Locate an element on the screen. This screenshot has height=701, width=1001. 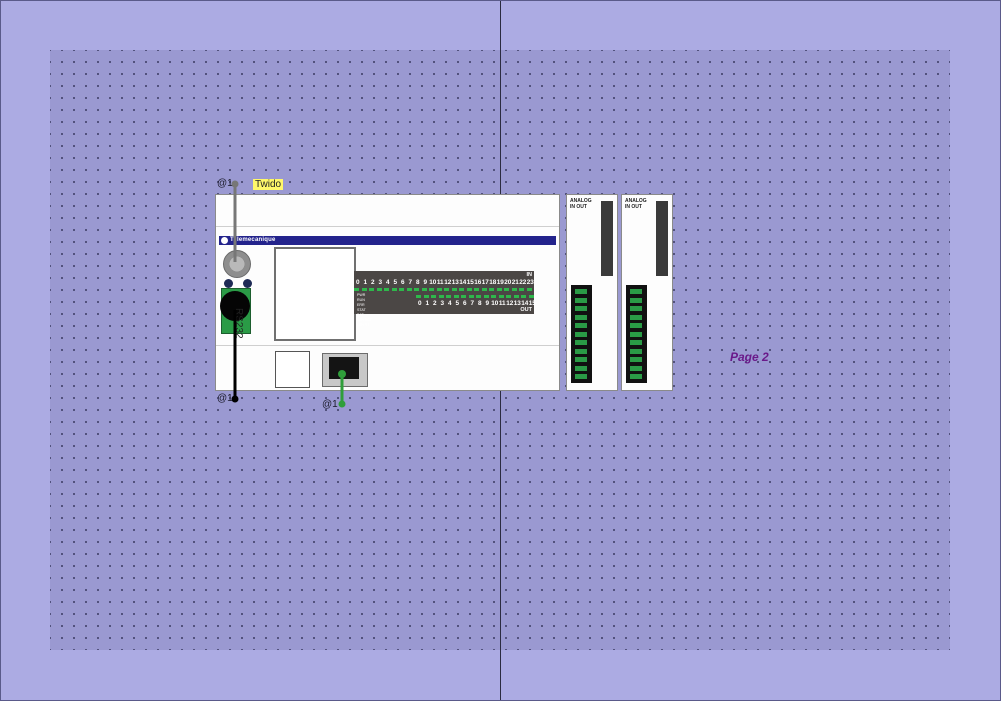
wires-layer is located at coordinates (288, 294).